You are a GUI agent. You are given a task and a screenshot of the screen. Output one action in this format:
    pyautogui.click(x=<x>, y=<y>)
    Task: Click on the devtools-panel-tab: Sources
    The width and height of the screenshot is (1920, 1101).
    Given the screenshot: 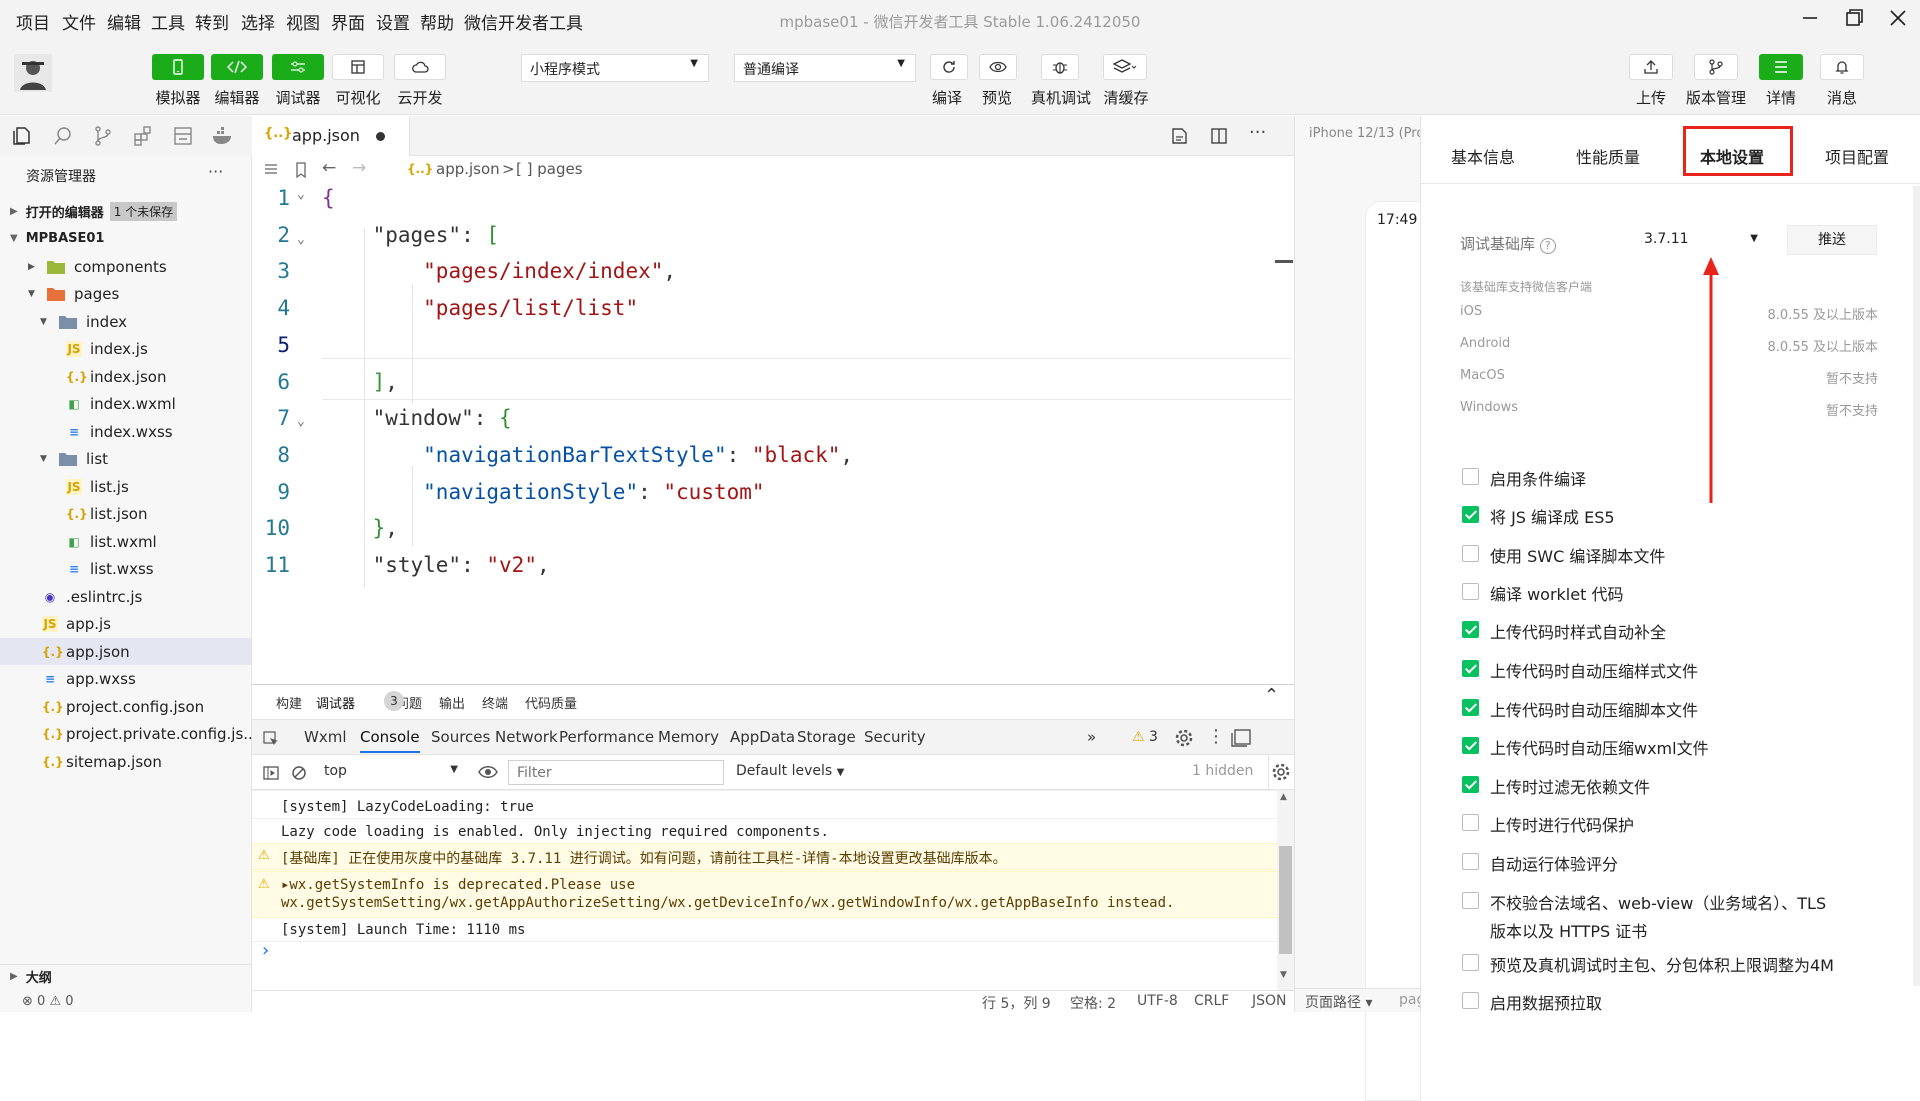 What is the action you would take?
    pyautogui.click(x=460, y=737)
    